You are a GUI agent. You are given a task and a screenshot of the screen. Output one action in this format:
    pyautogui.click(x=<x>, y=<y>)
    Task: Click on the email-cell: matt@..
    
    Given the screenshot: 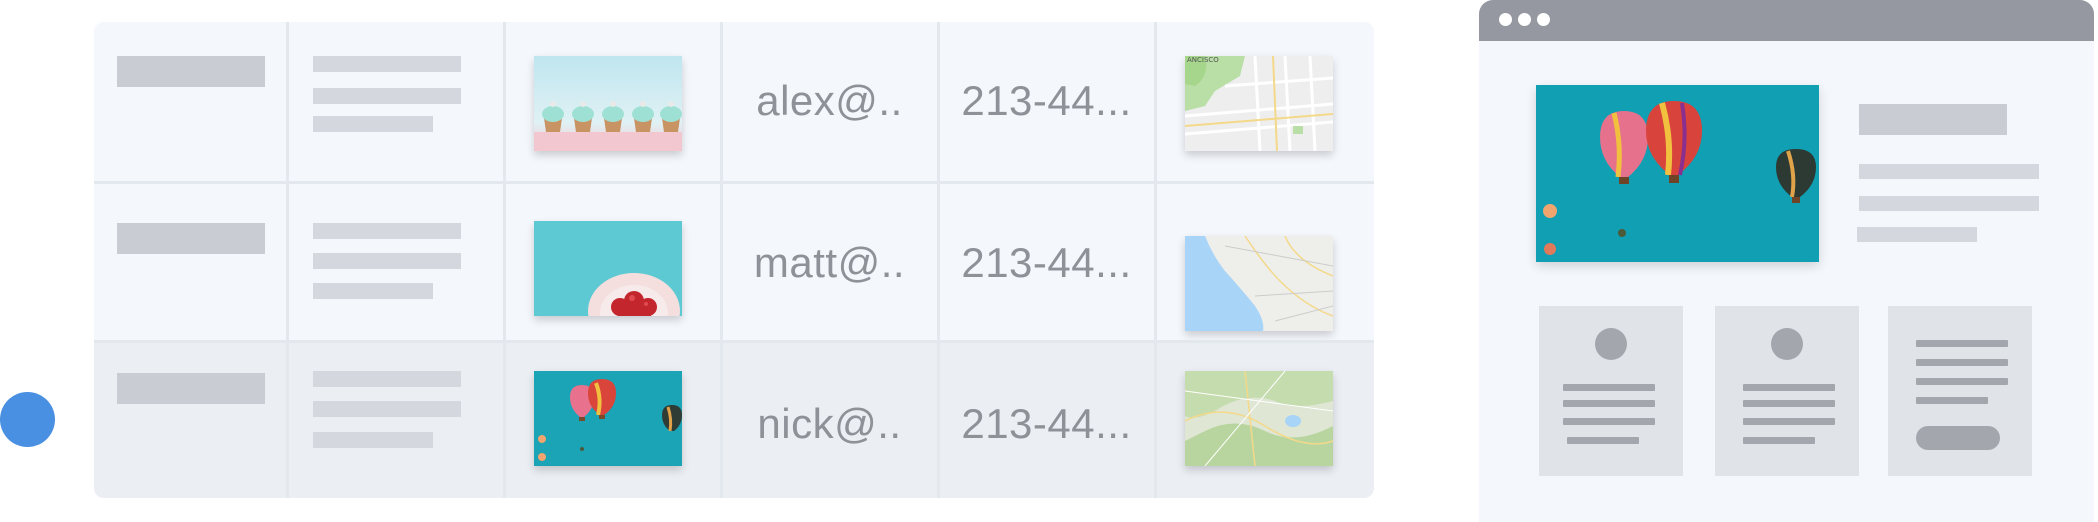 What is the action you would take?
    pyautogui.click(x=829, y=262)
    